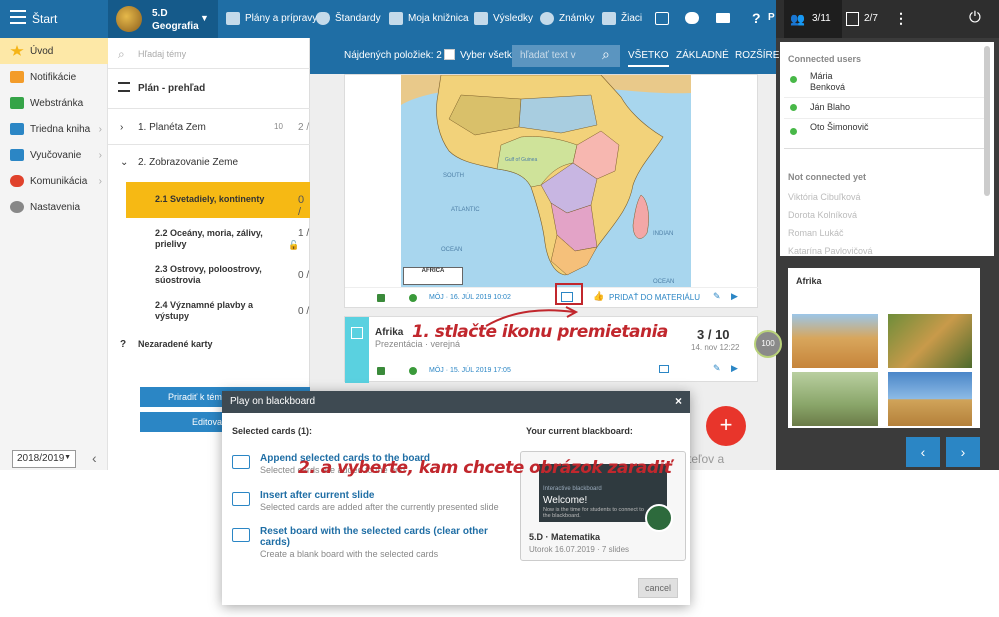 This screenshot has width=999, height=617. What do you see at coordinates (465, 210) in the screenshot?
I see `map-label: ATLANTIC` at bounding box center [465, 210].